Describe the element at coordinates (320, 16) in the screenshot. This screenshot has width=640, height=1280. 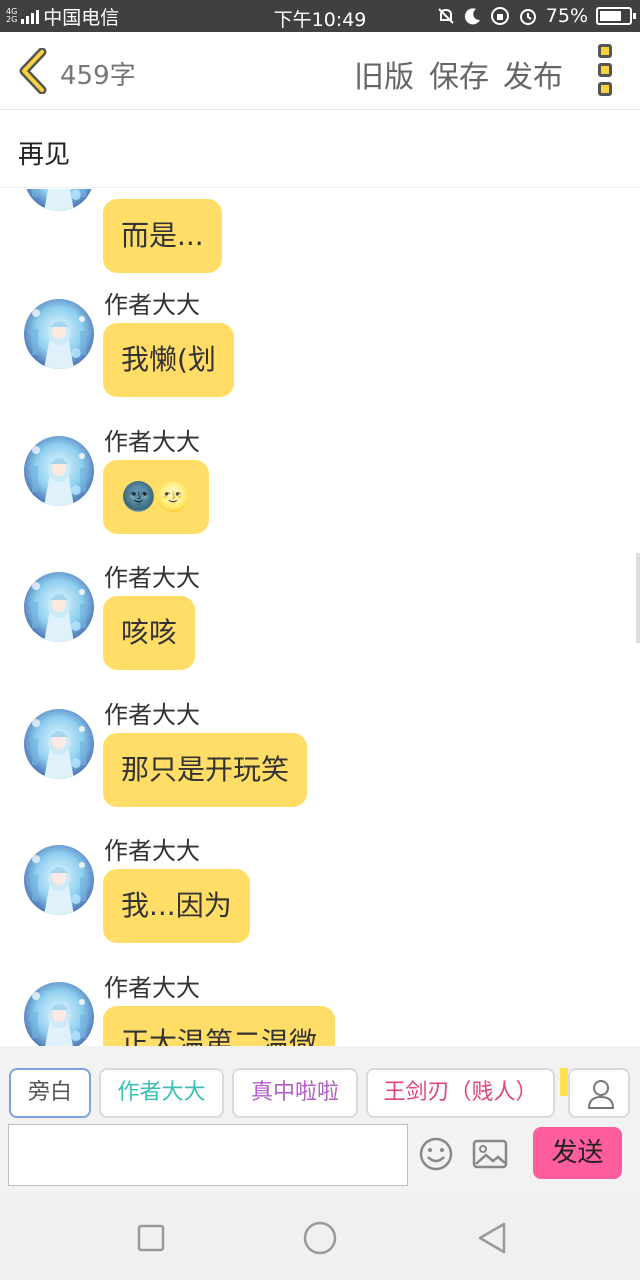
I see `status-bar: 4G 2G 中国电信 下午10:49 75%` at that location.